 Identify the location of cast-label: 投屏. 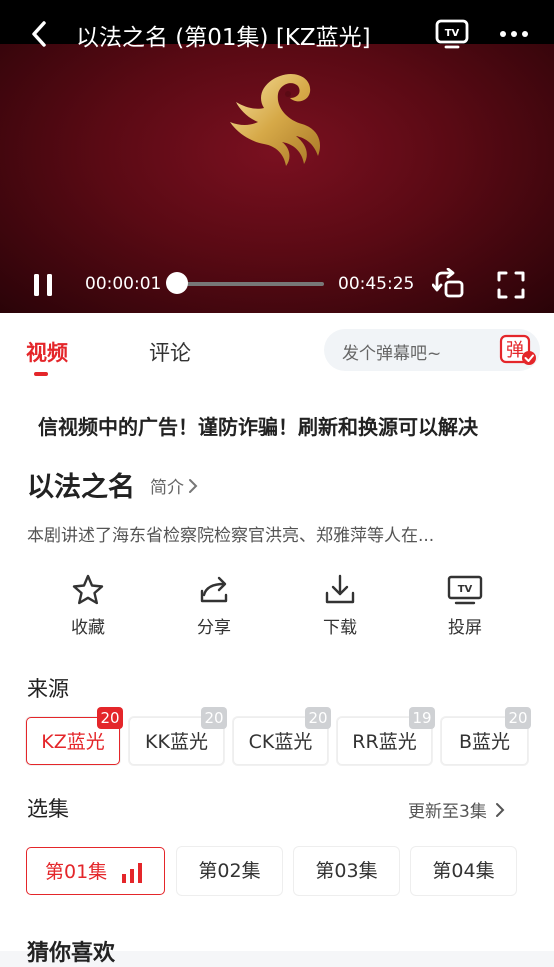
(465, 625).